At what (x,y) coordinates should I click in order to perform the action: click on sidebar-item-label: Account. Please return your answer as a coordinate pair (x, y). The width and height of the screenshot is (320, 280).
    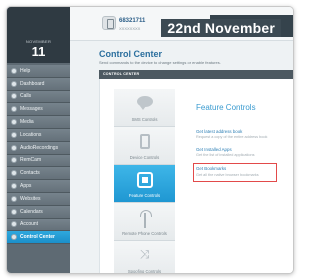
    Looking at the image, I should click on (29, 224).